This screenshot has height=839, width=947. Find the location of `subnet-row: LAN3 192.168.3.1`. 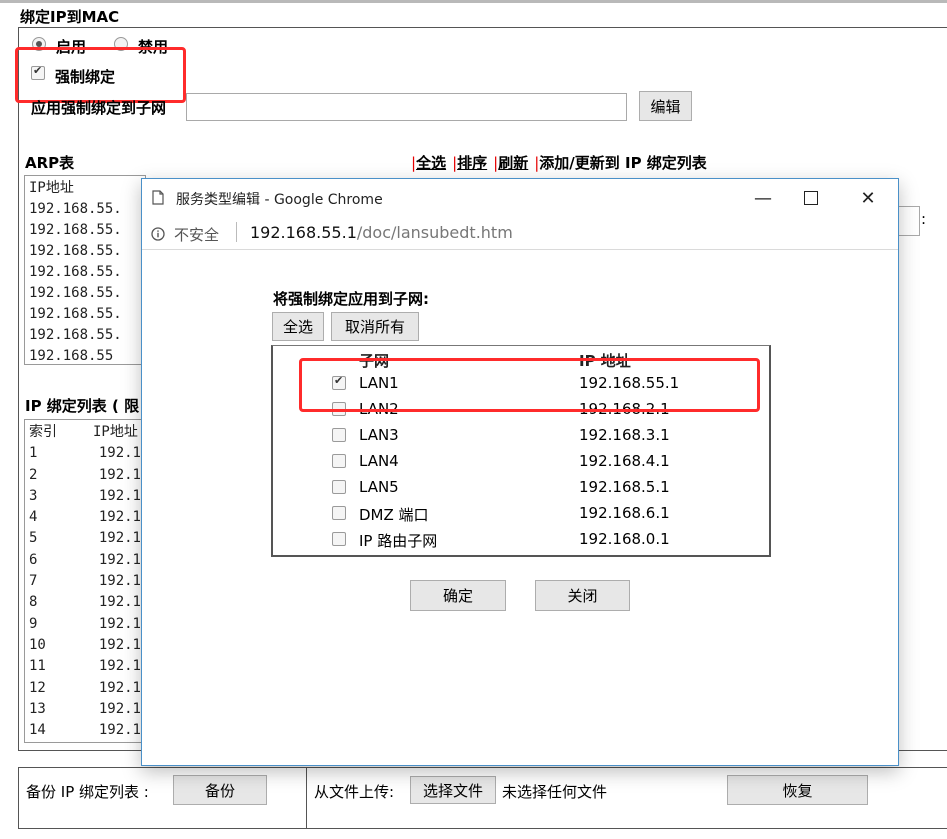

subnet-row: LAN3 192.168.3.1 is located at coordinates (521, 435).